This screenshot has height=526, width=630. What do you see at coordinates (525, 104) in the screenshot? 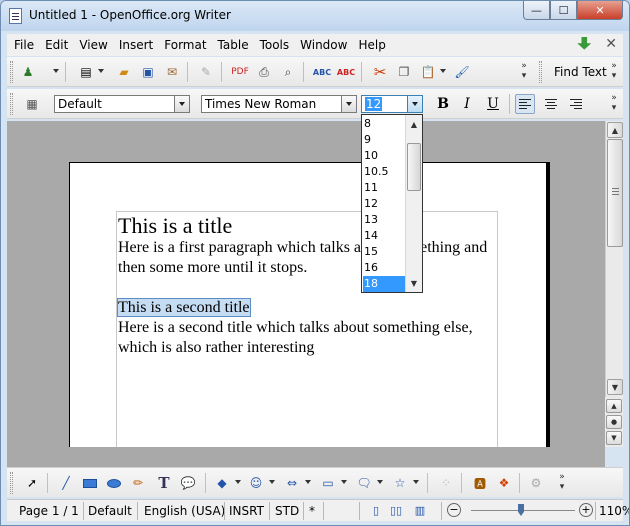
I see `align-left-button` at bounding box center [525, 104].